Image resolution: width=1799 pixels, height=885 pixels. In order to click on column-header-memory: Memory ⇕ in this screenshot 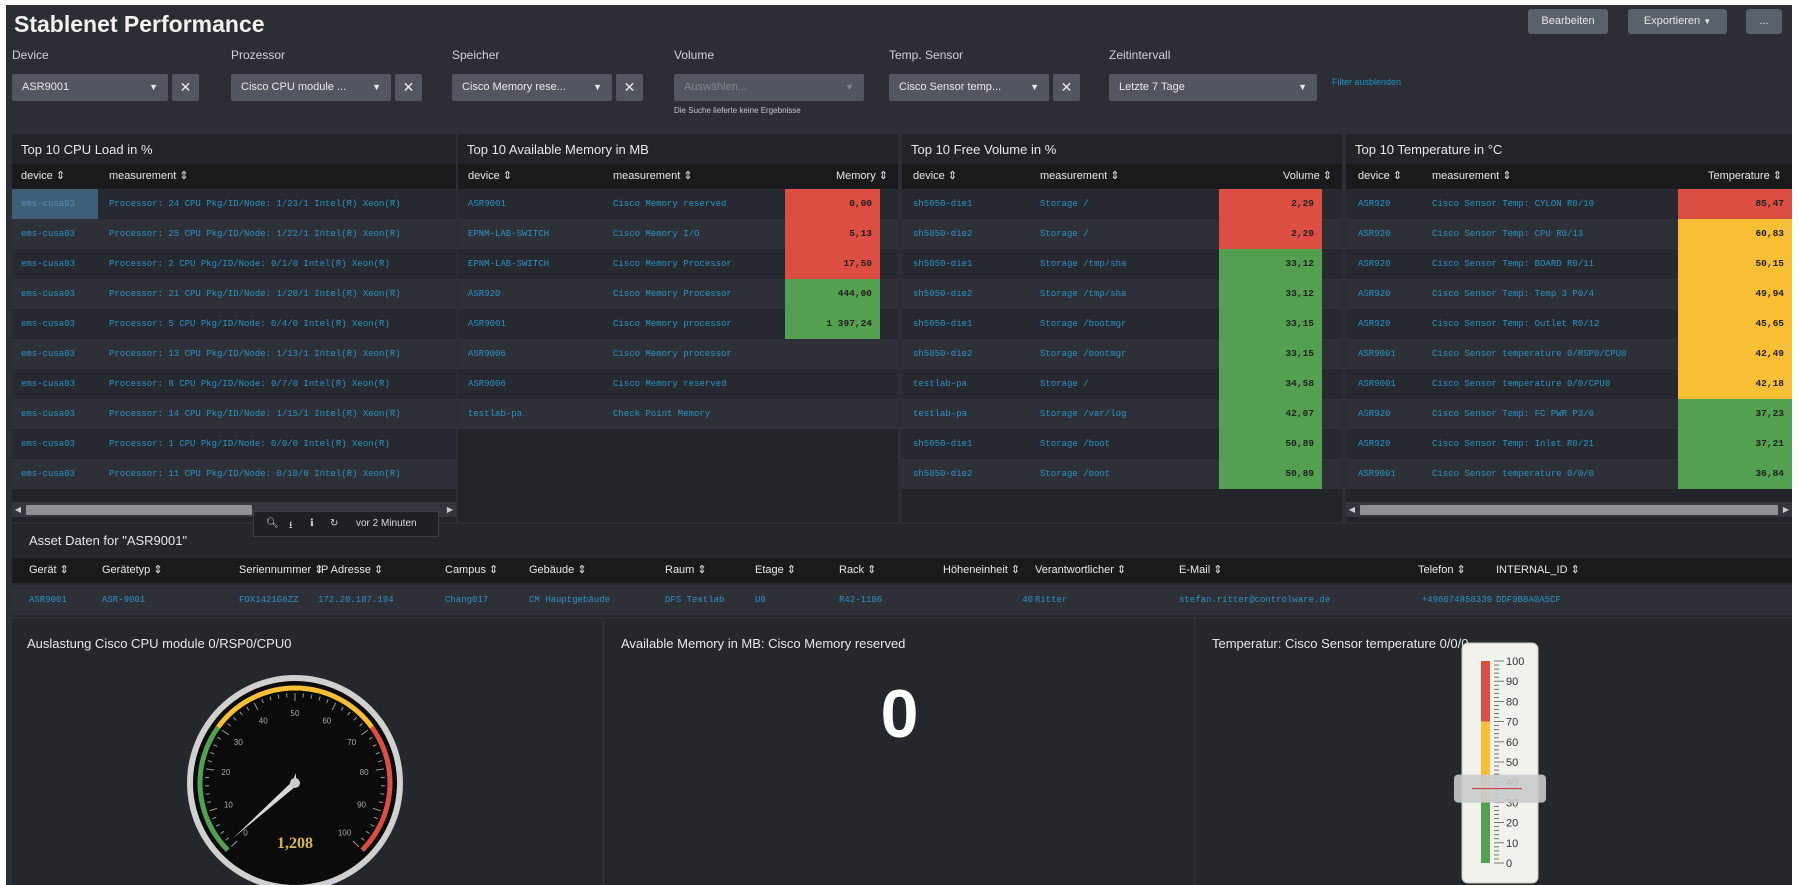, I will do `click(862, 176)`.